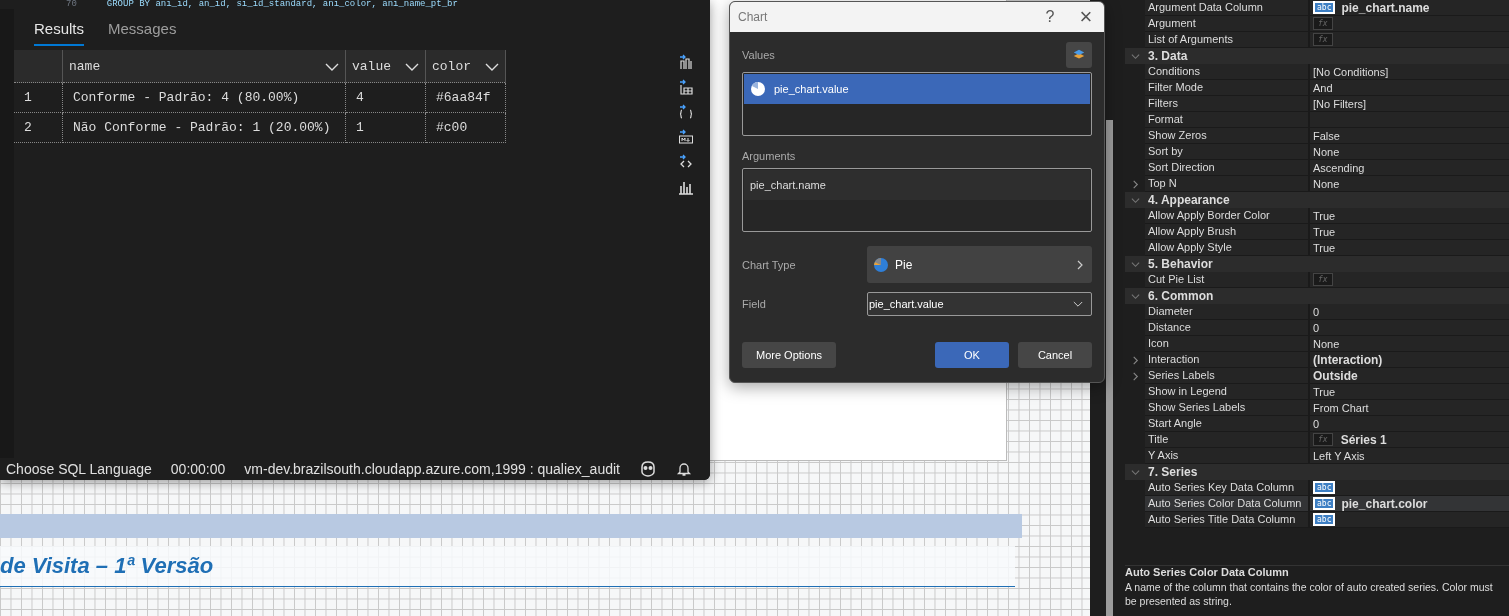 Image resolution: width=1509 pixels, height=616 pixels. I want to click on table-cell: Conforme - Padrão: 4 (80.00%), so click(204, 97).